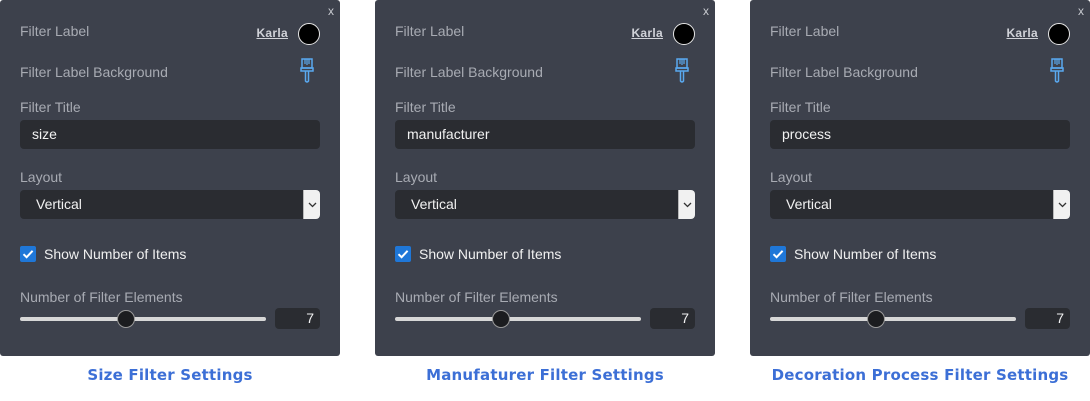 The image size is (1090, 401). Describe the element at coordinates (170, 134) in the screenshot. I see `filter-title-input: size` at that location.